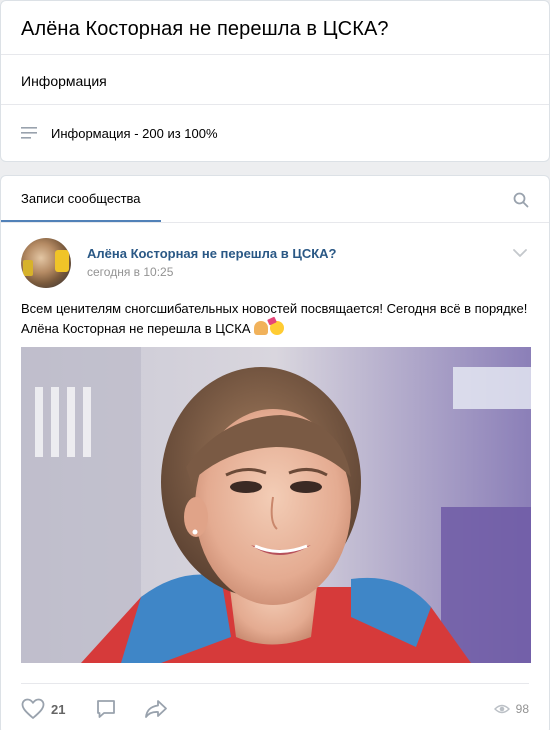  I want to click on comment-icon, so click(106, 709).